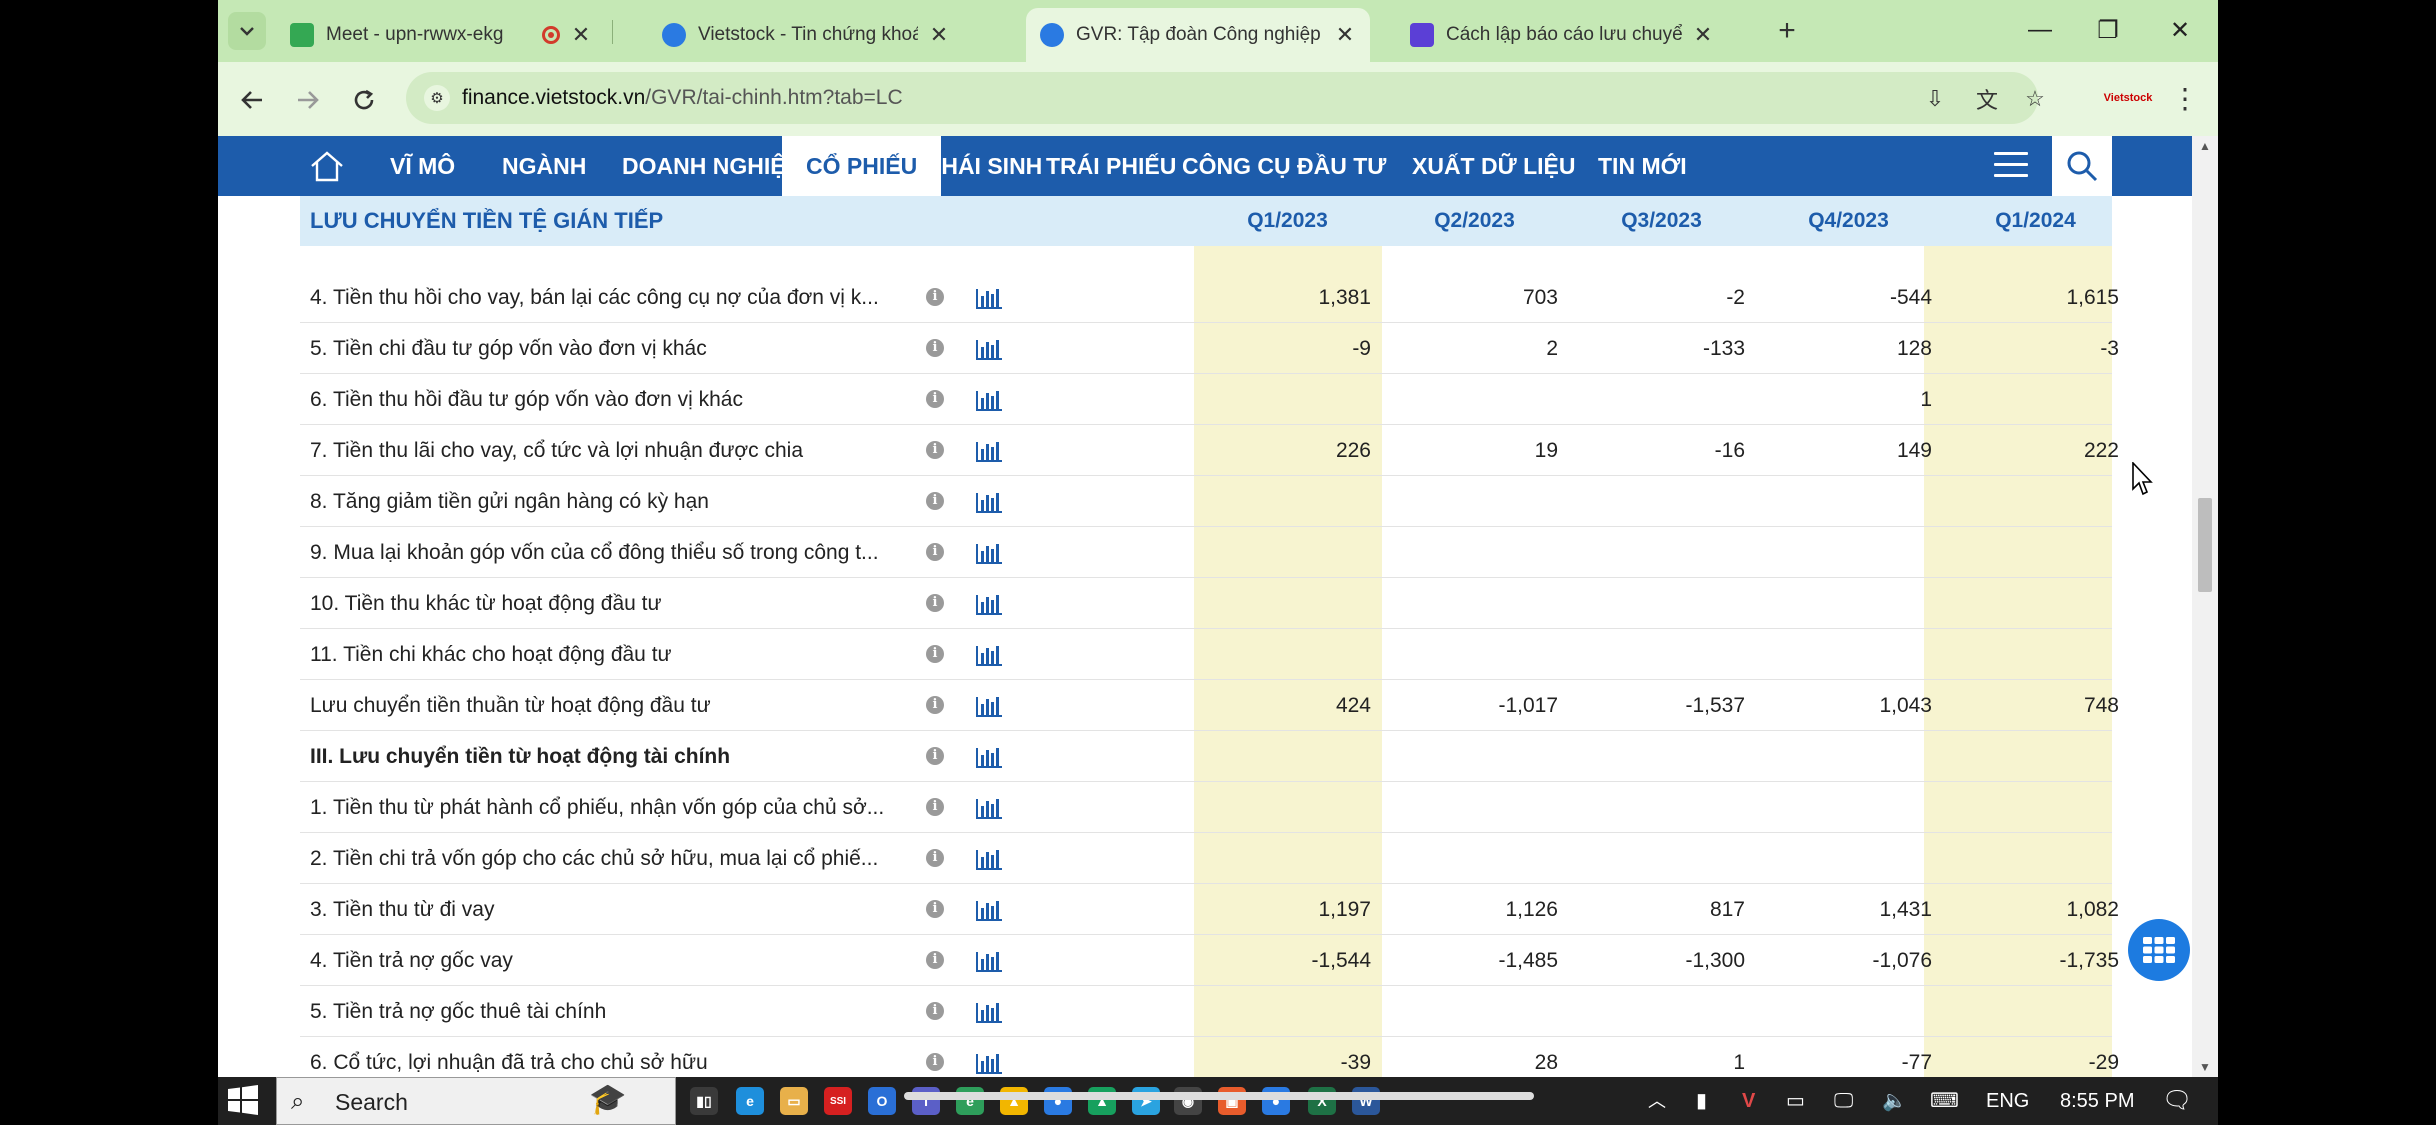 The image size is (2436, 1125). What do you see at coordinates (437, 98) in the screenshot?
I see `site-info-icon: ⚙` at bounding box center [437, 98].